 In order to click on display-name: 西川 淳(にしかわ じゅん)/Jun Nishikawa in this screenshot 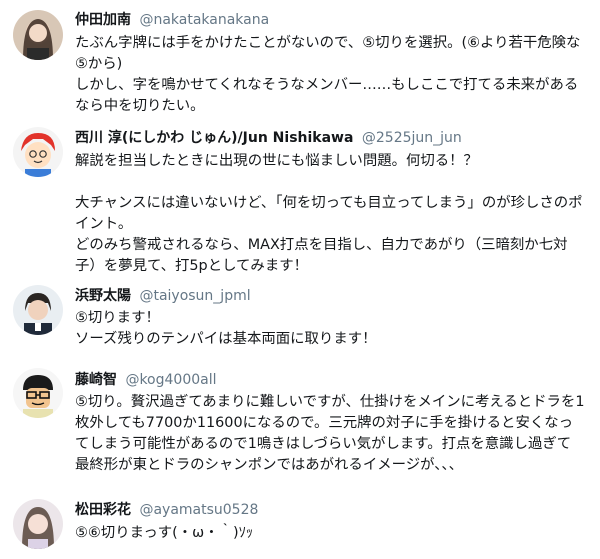, I will do `click(214, 138)`.